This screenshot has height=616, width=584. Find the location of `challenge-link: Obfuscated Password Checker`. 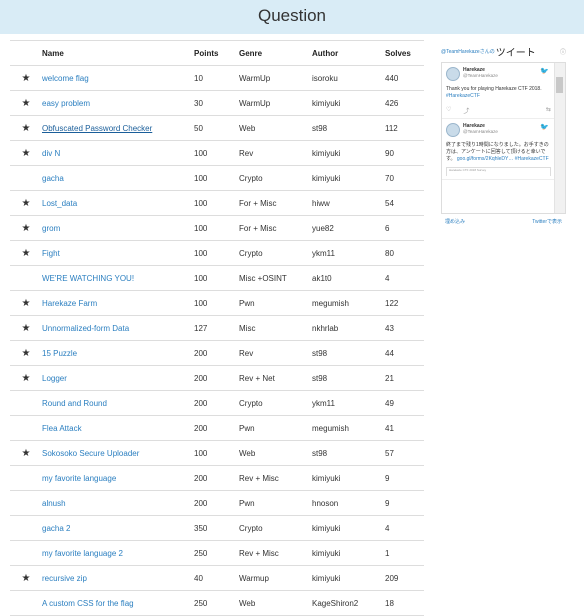

challenge-link: Obfuscated Password Checker is located at coordinates (97, 128).